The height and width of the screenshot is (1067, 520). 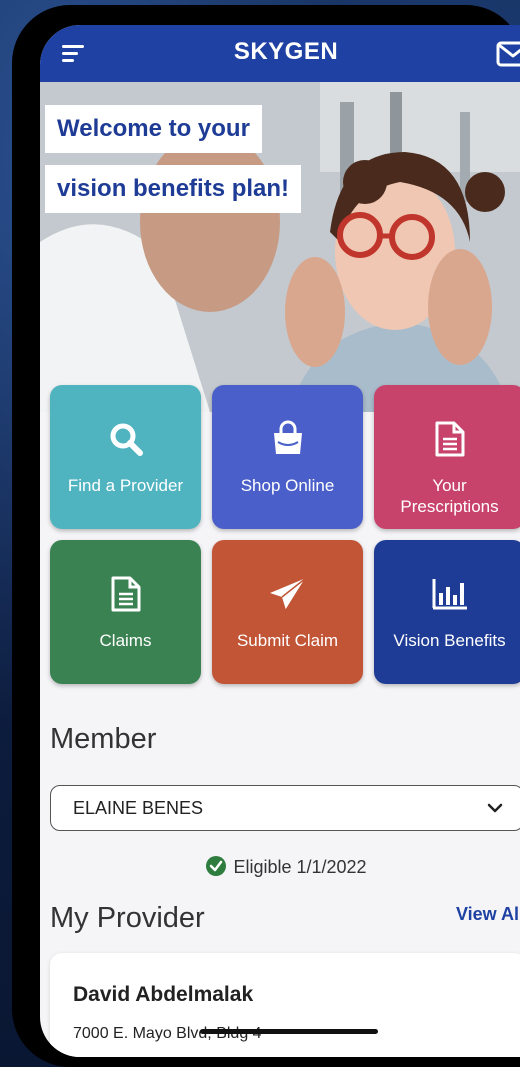 What do you see at coordinates (125, 640) in the screenshot?
I see `tile-label: Claims` at bounding box center [125, 640].